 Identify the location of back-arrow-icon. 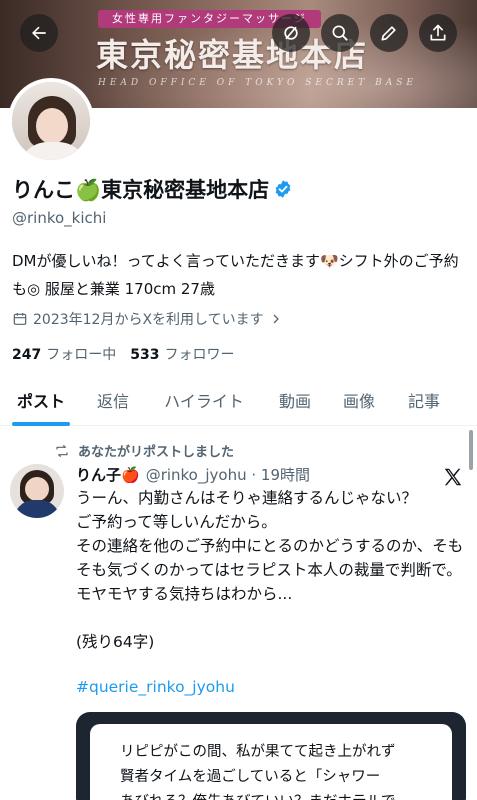
(39, 33).